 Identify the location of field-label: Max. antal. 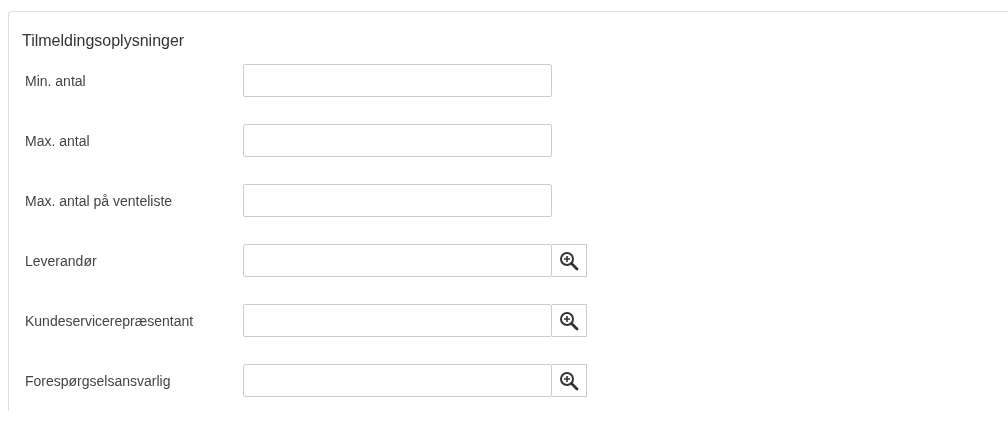
(58, 140).